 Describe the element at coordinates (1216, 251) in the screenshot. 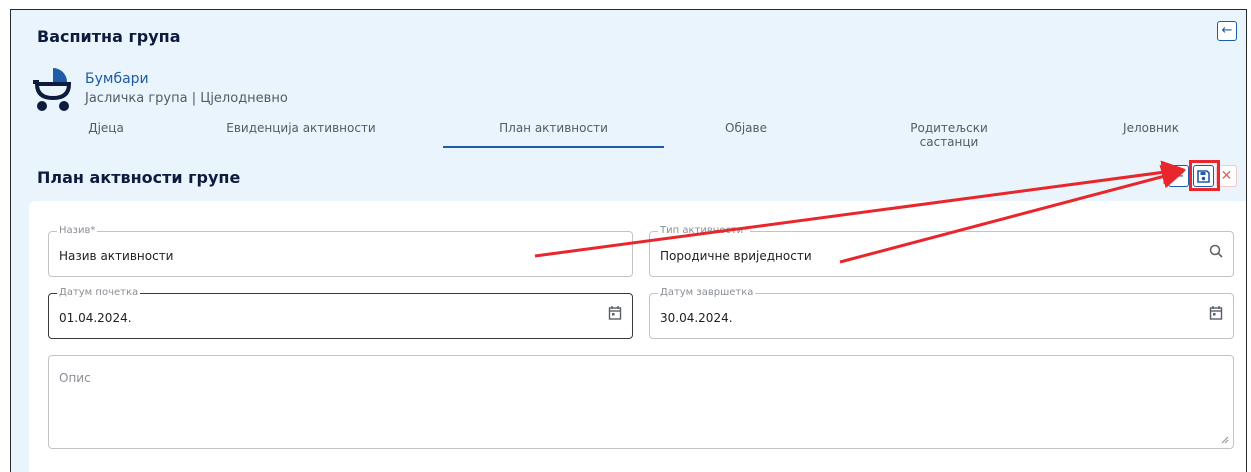

I see `search-icon` at that location.